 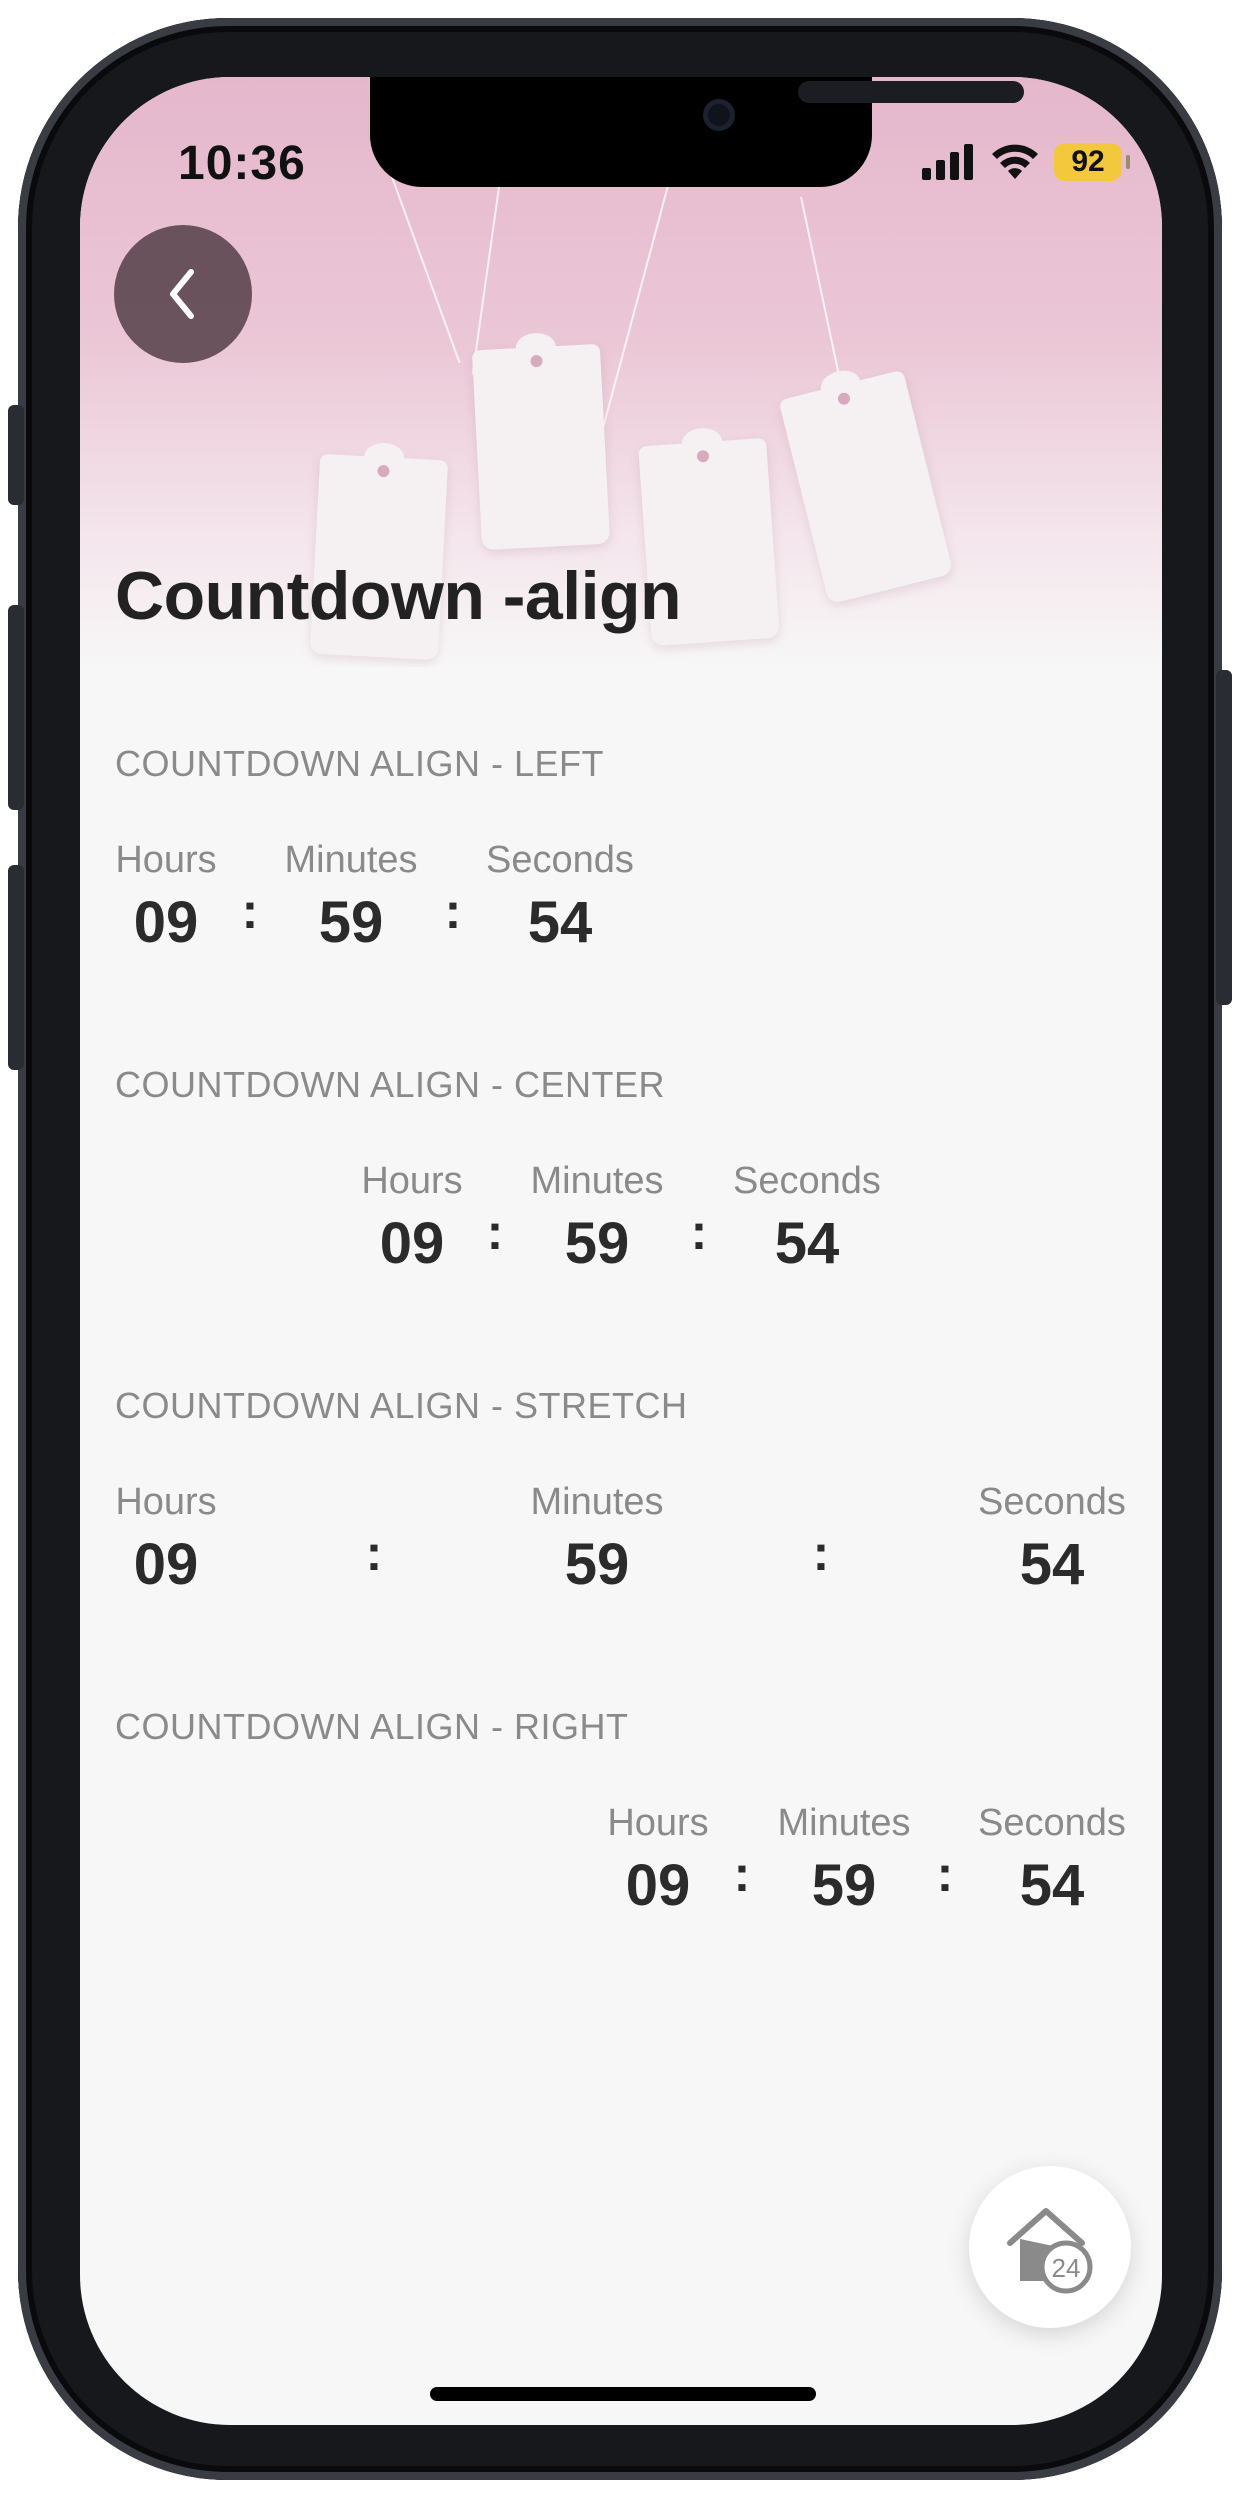 What do you see at coordinates (242, 163) in the screenshot?
I see `status-time: 10:36` at bounding box center [242, 163].